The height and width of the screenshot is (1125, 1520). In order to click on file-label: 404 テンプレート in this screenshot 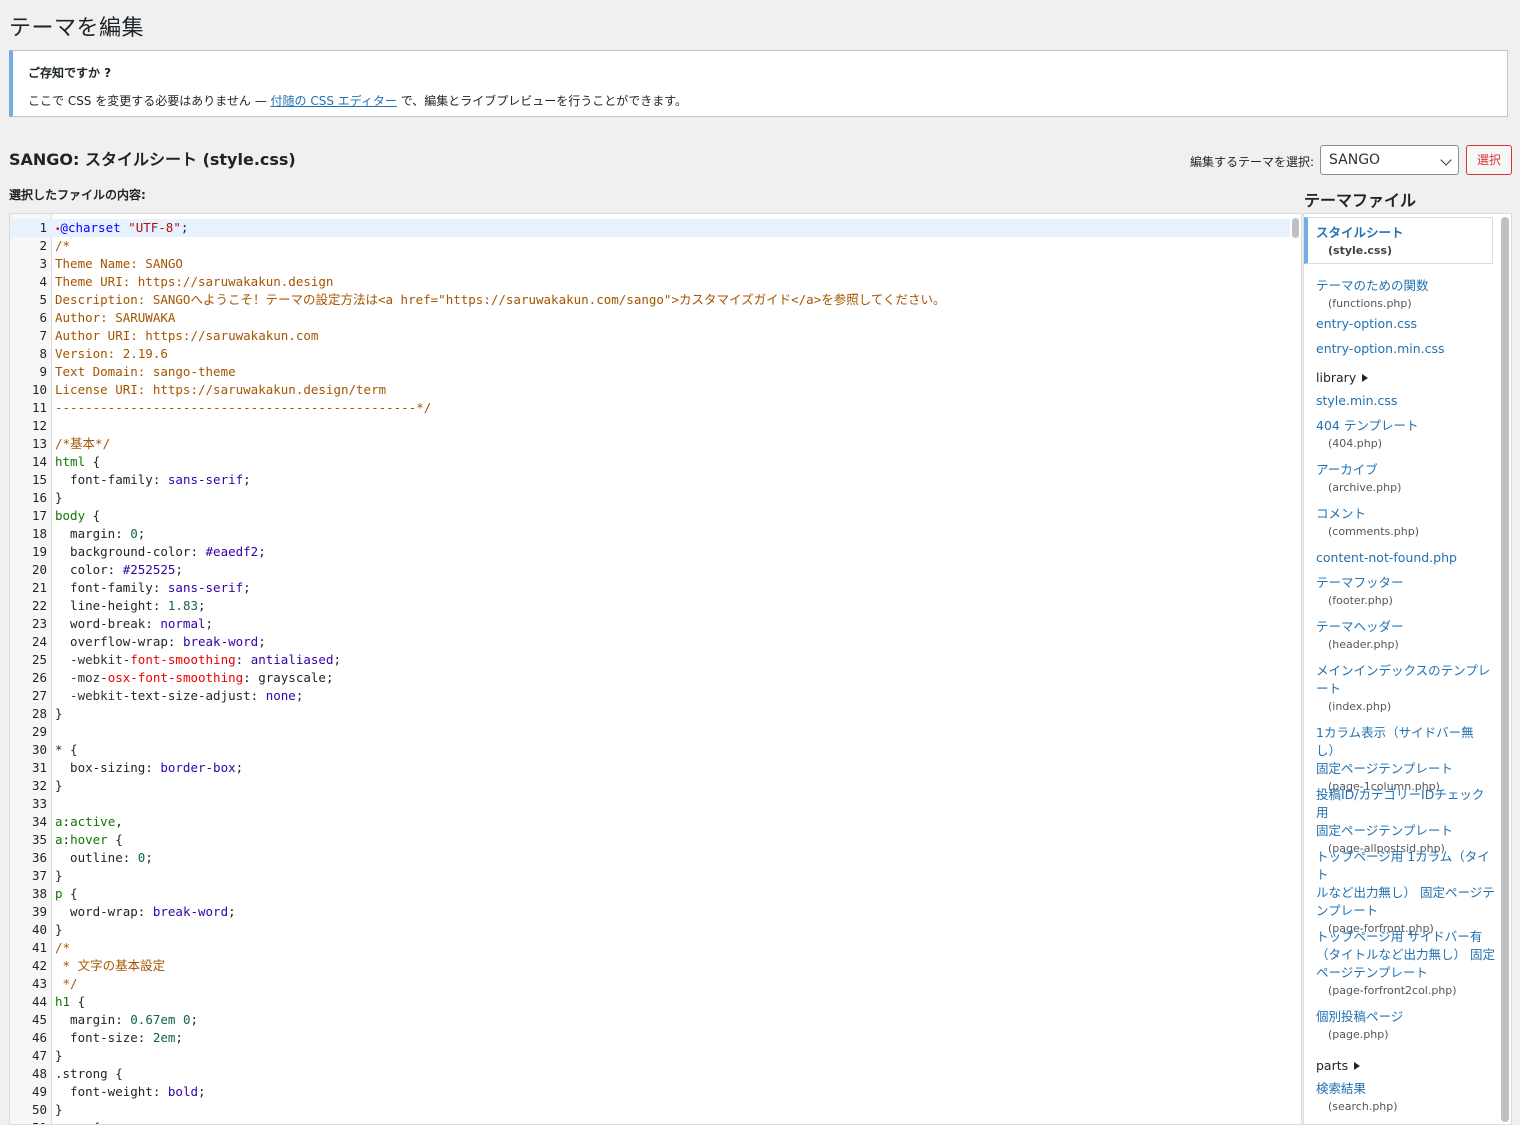, I will do `click(1367, 425)`.